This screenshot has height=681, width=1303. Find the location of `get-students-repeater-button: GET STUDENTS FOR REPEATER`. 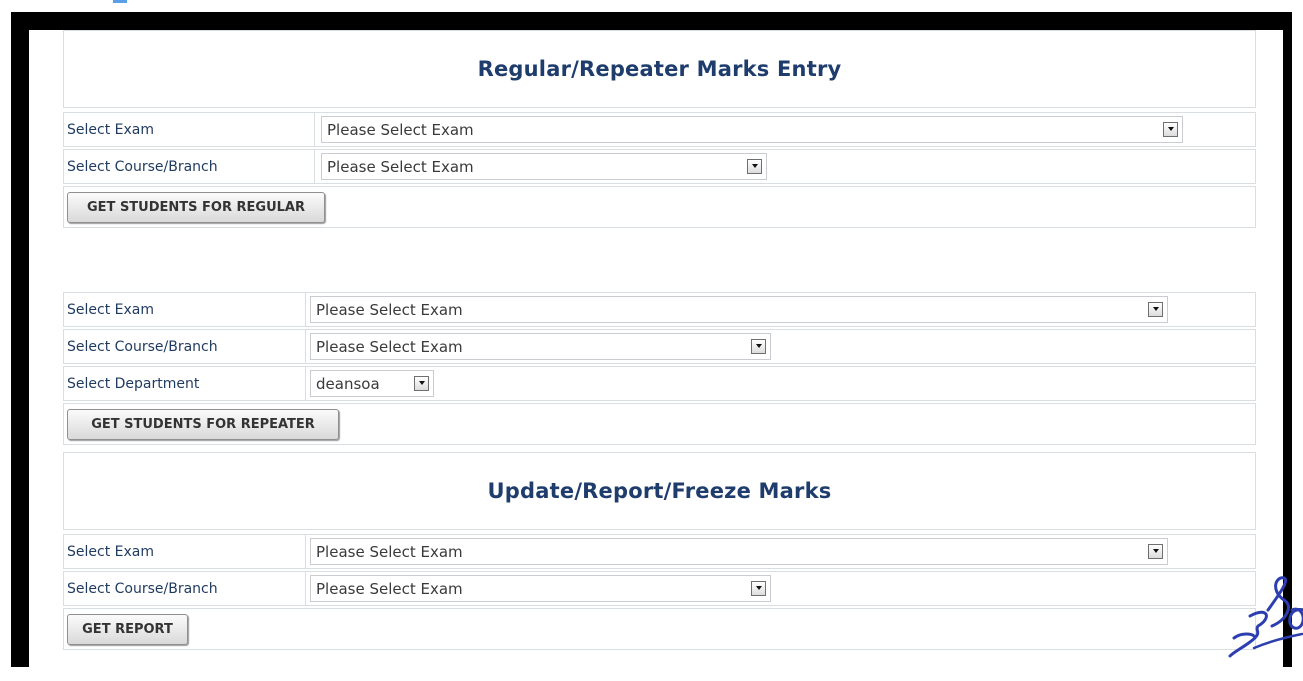

get-students-repeater-button: GET STUDENTS FOR REPEATER is located at coordinates (203, 424).